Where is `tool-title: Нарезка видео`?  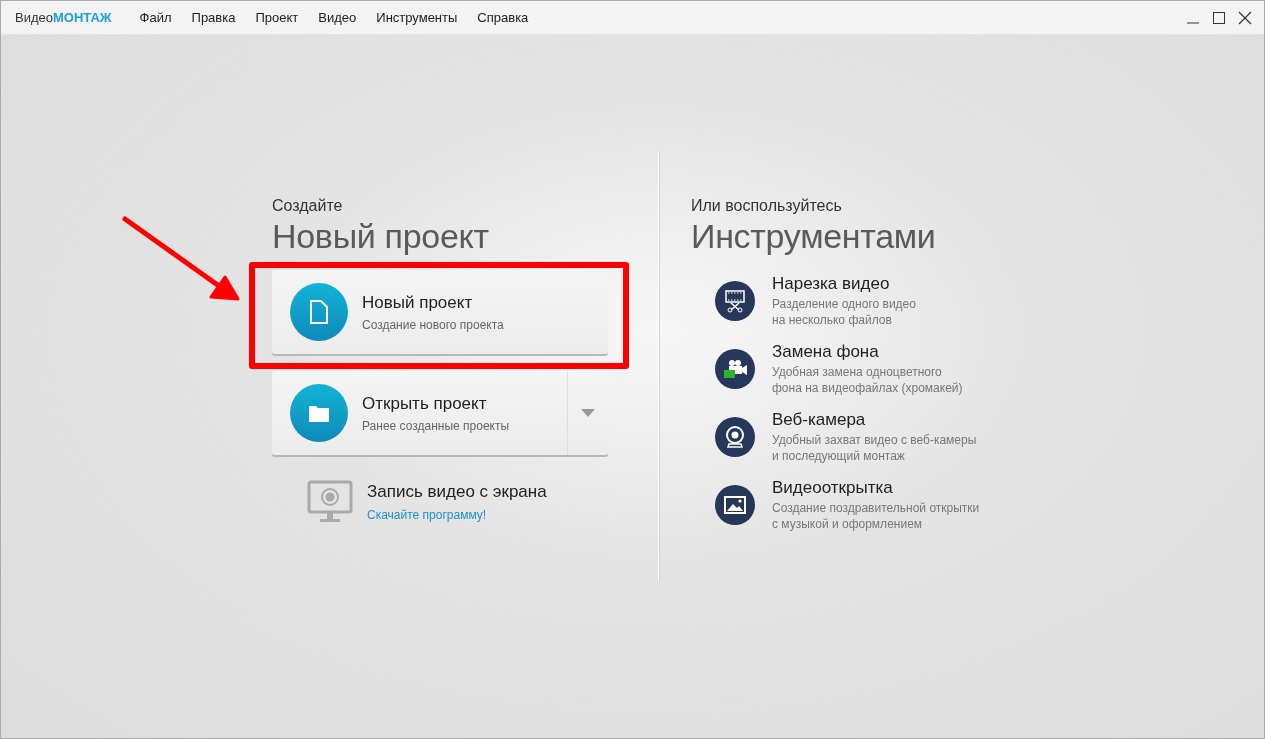
tool-title: Нарезка видео is located at coordinates (844, 284).